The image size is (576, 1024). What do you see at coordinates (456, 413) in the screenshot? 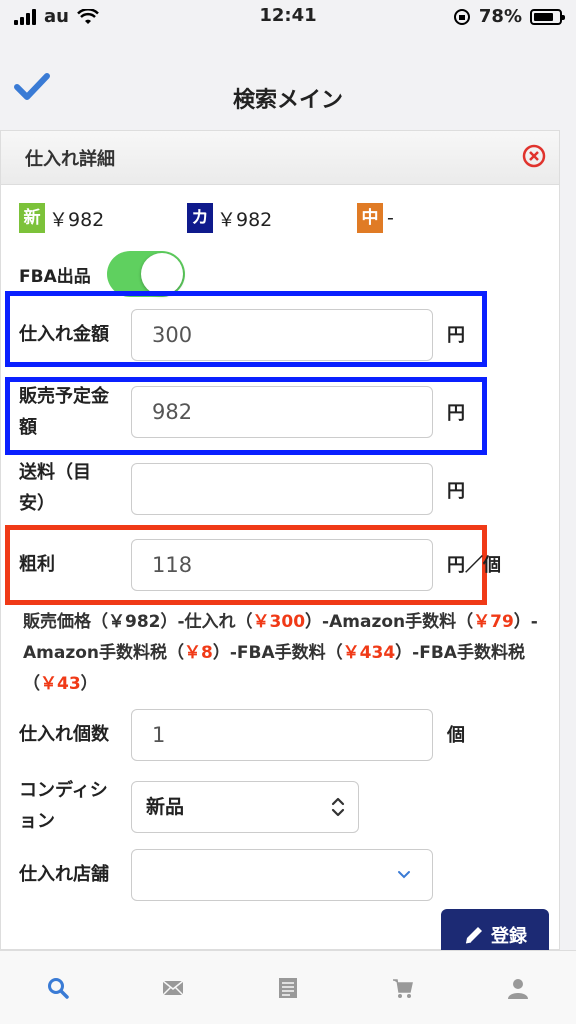
I see `sale-unit: 円` at bounding box center [456, 413].